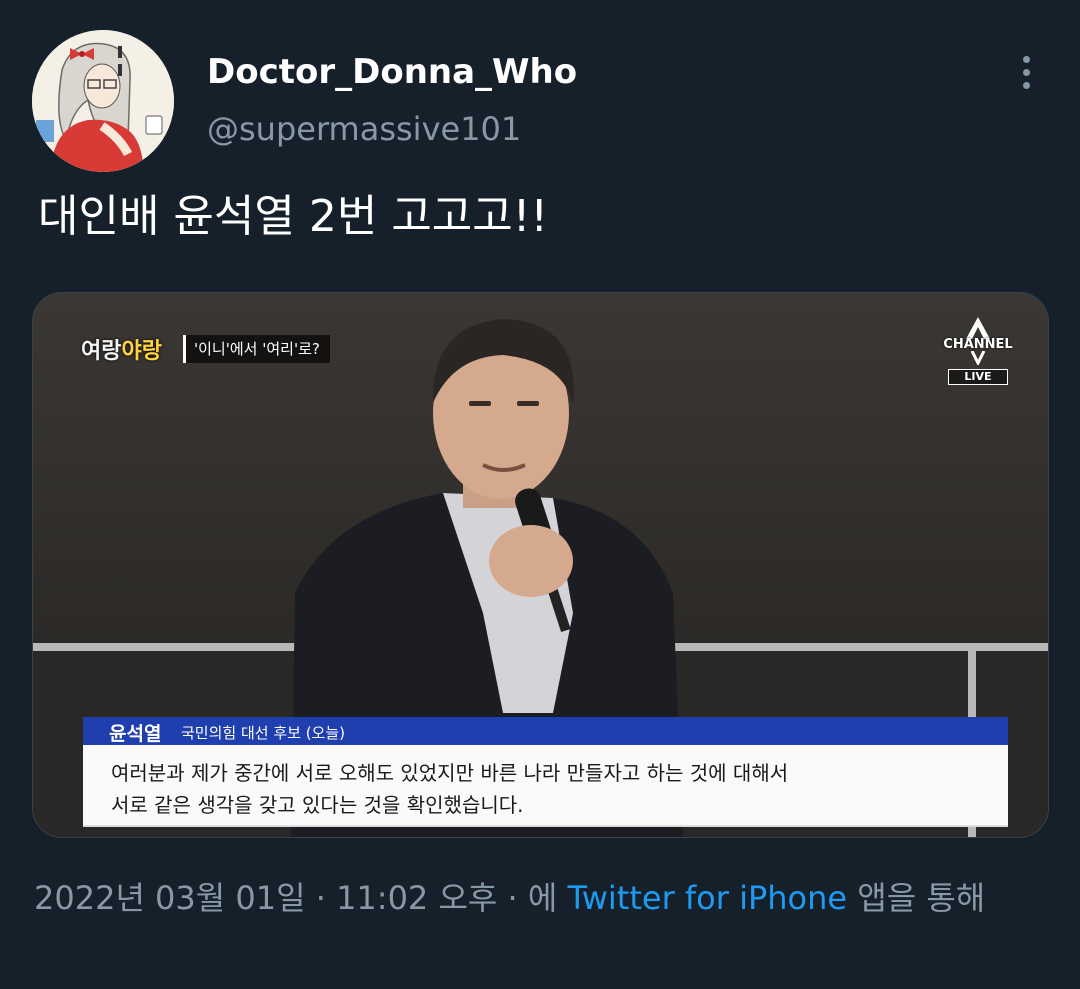  What do you see at coordinates (256, 349) in the screenshot?
I see `topic-tag: '이니'에서 '여리'로?` at bounding box center [256, 349].